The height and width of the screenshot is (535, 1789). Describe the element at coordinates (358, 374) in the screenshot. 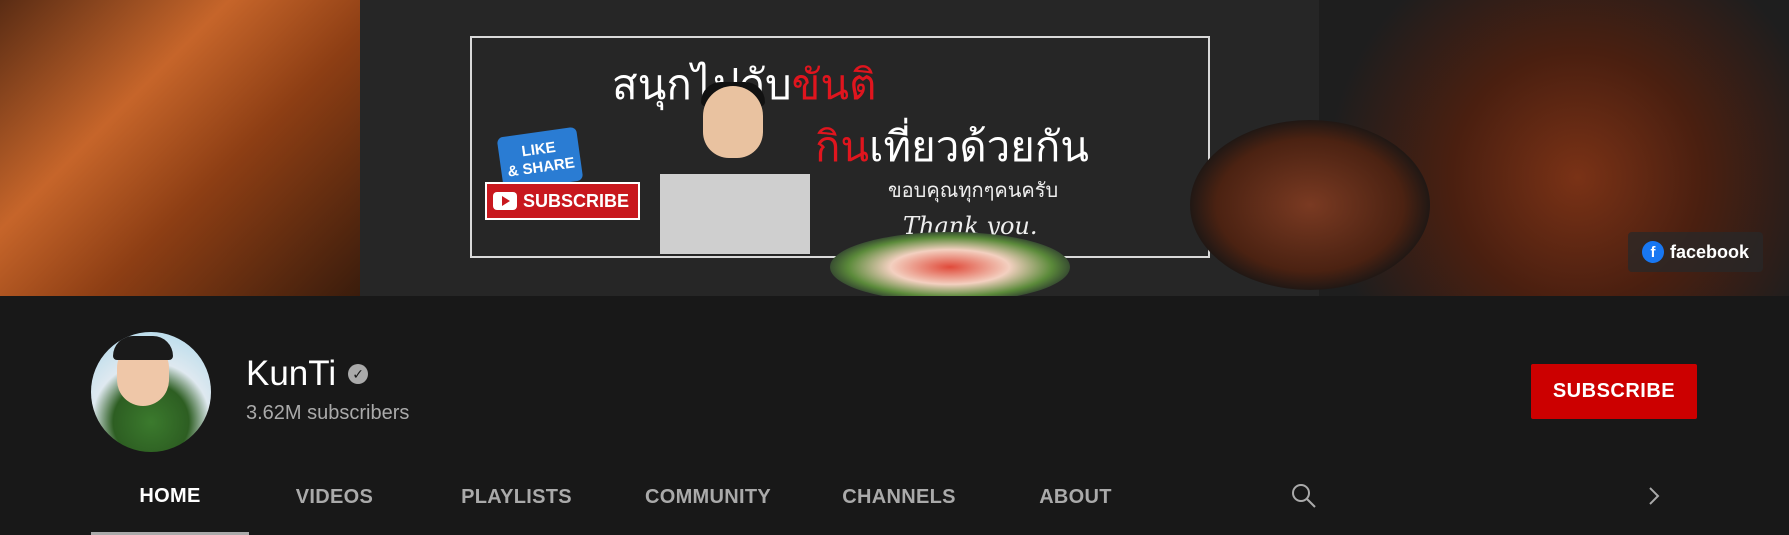

I see `verified-check-icon: ✓` at that location.